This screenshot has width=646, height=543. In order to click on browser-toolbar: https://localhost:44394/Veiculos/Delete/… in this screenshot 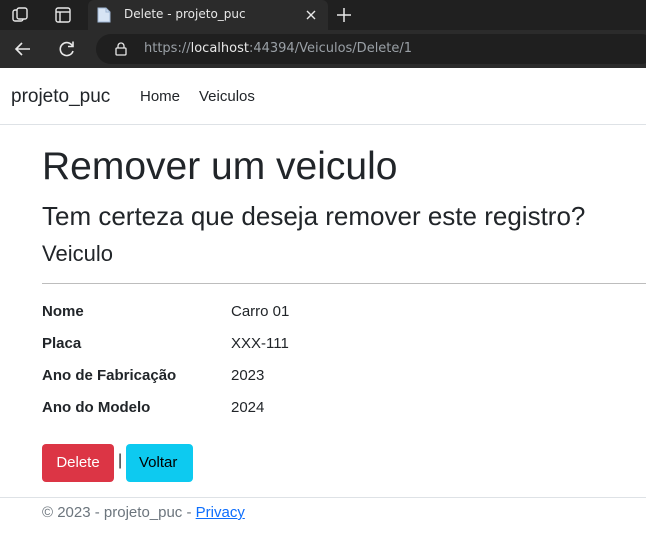, I will do `click(323, 49)`.